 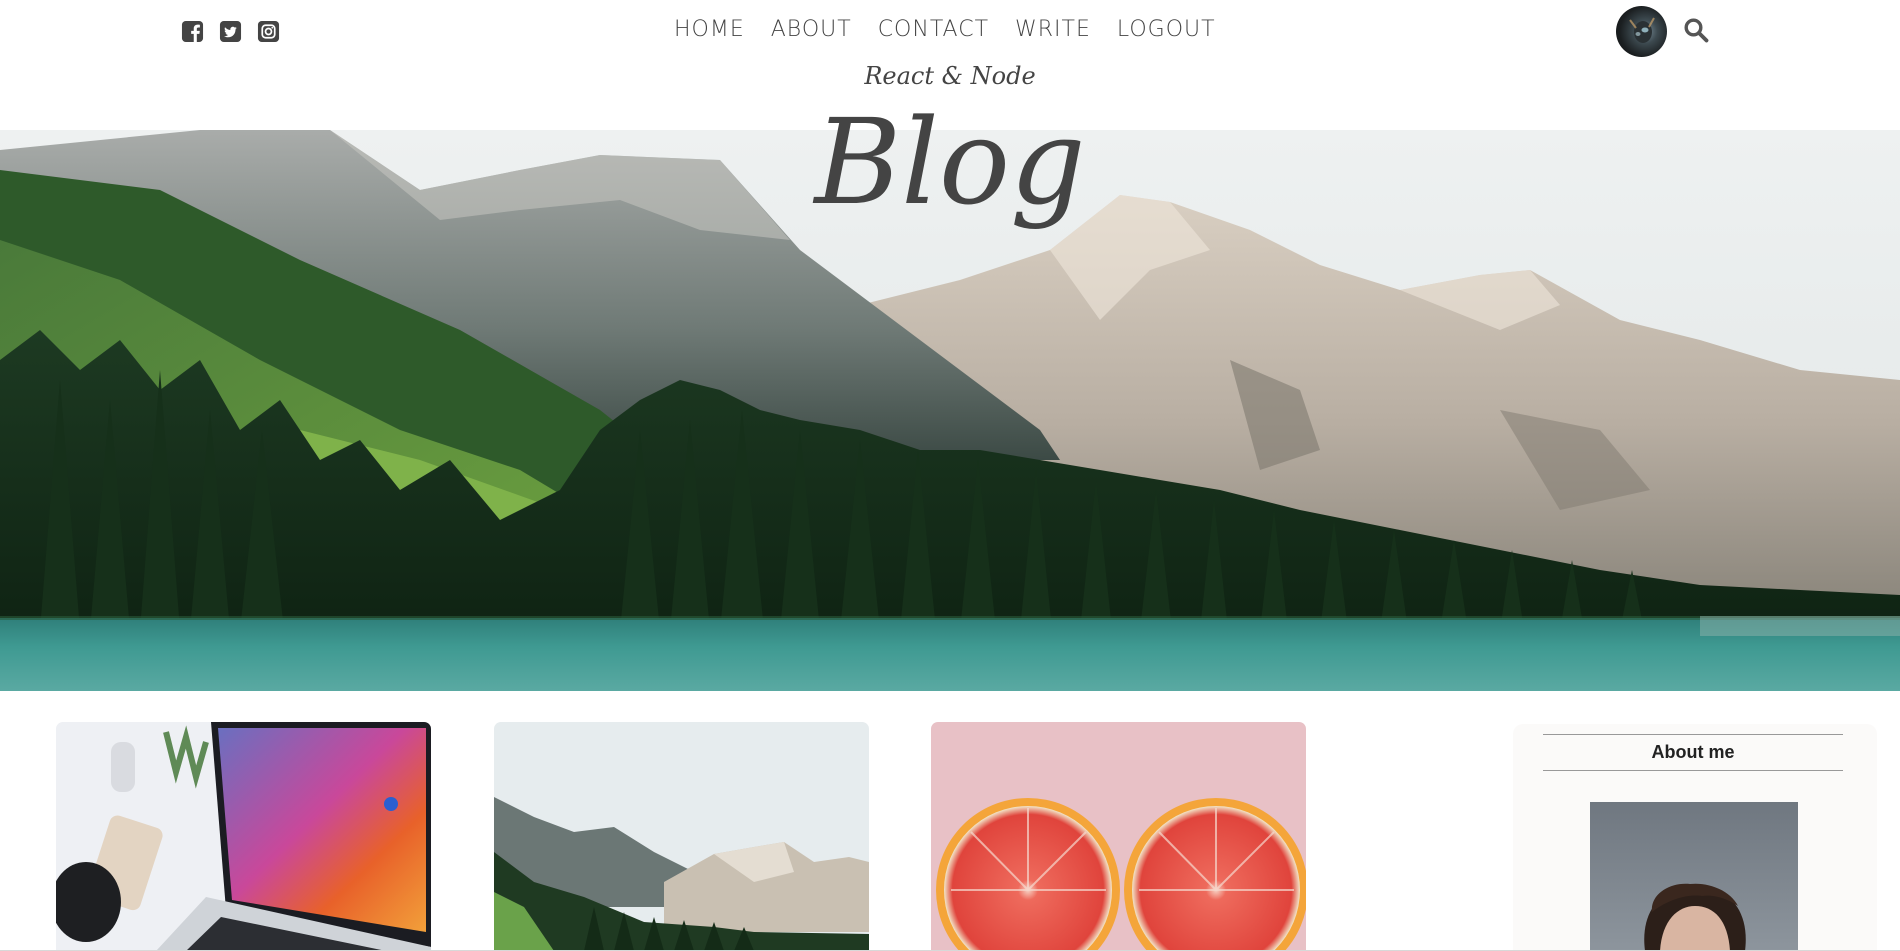 I want to click on sidebar-title: About me, so click(x=1693, y=752).